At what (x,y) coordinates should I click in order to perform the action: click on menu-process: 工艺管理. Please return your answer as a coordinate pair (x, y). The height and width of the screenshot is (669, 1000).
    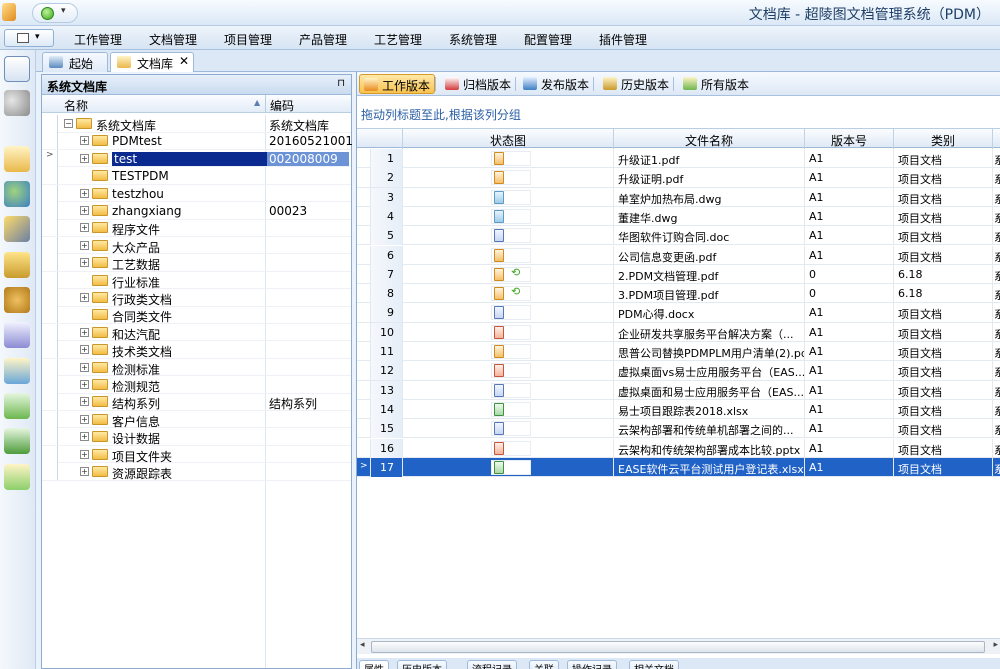
    Looking at the image, I should click on (398, 39).